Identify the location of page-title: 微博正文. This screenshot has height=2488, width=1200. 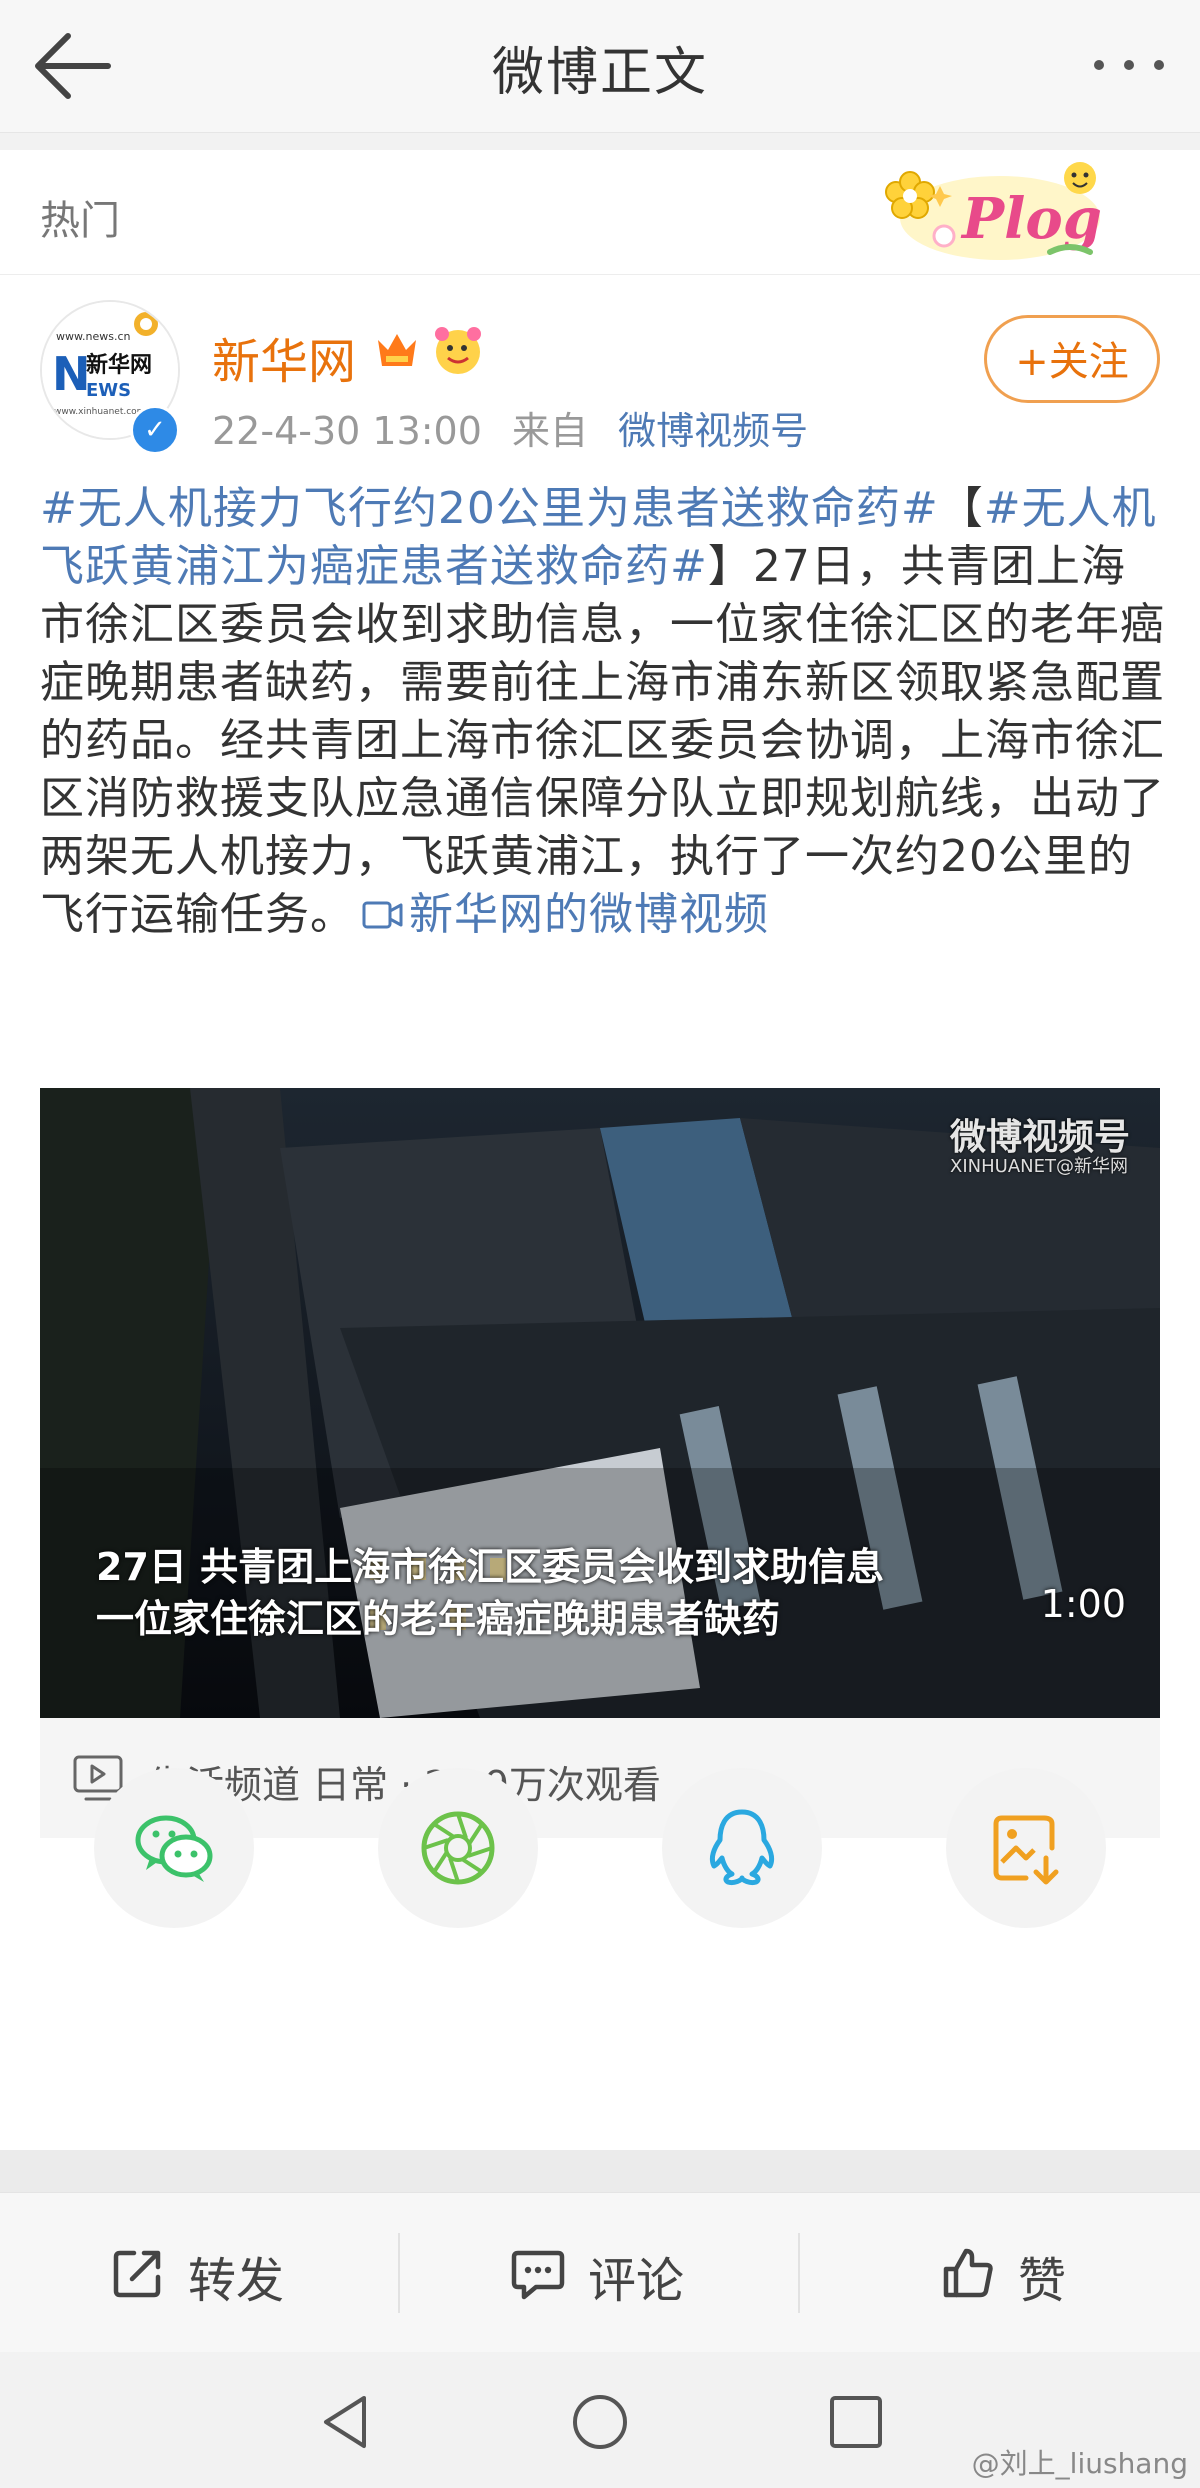
(599, 73).